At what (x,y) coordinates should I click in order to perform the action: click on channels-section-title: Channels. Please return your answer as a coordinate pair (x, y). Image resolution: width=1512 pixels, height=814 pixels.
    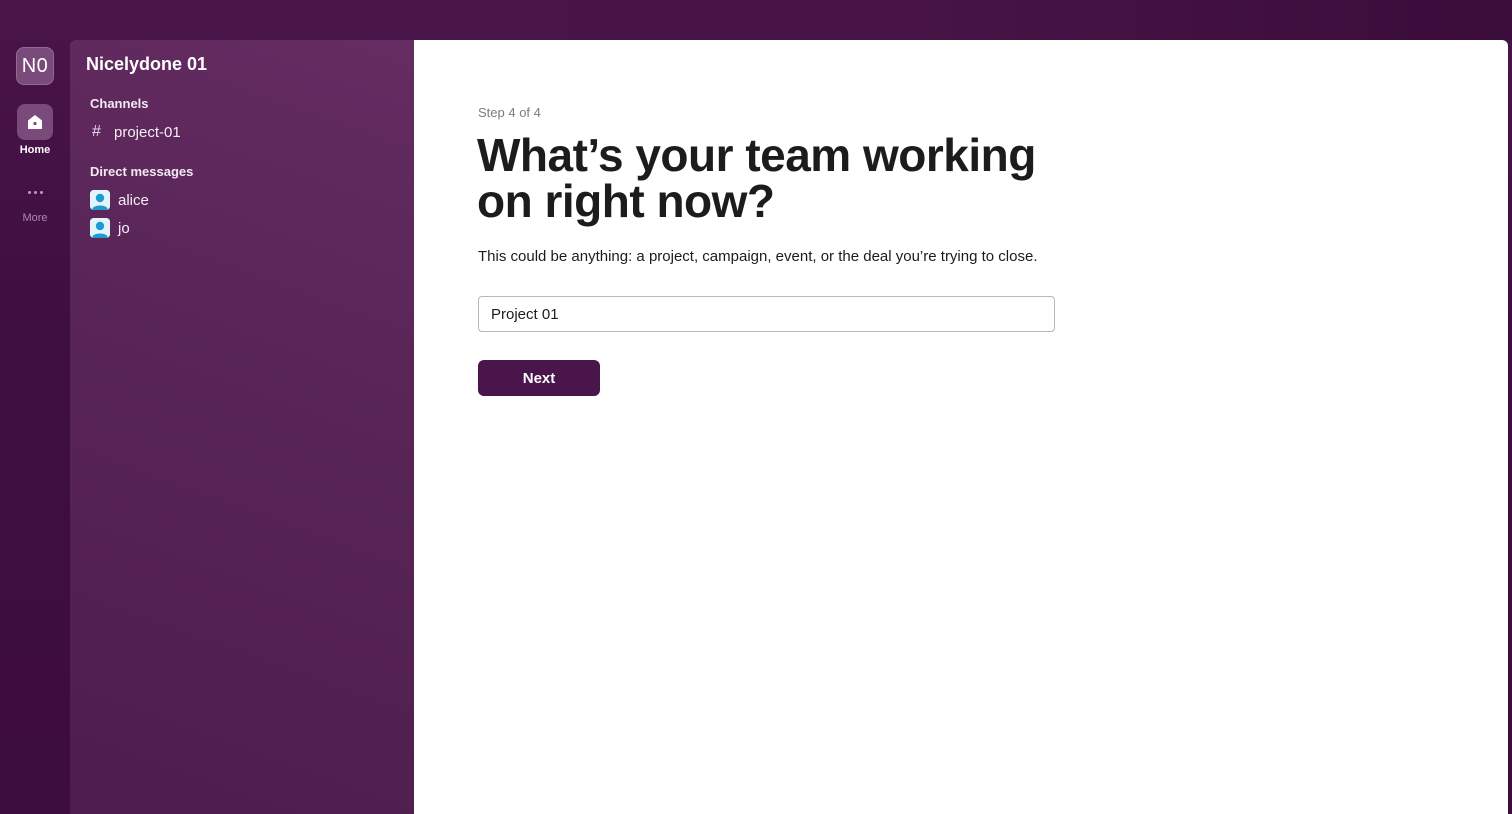
    Looking at the image, I should click on (119, 103).